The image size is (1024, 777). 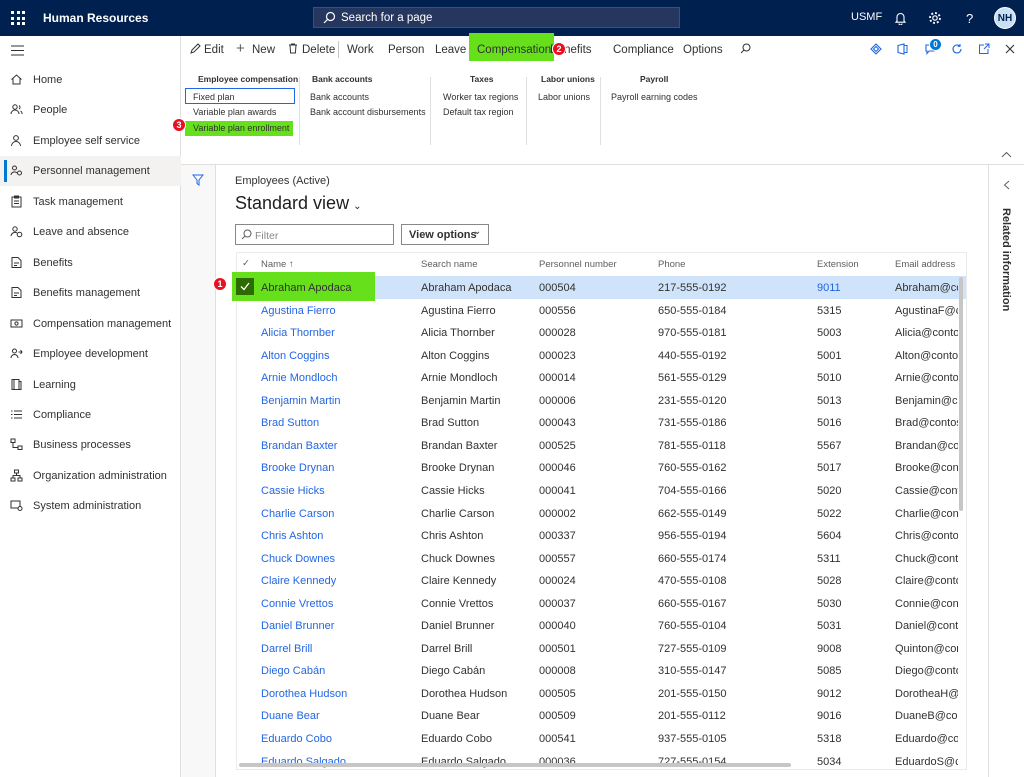 I want to click on cell-name: Cassie Hicks, so click(x=336, y=491).